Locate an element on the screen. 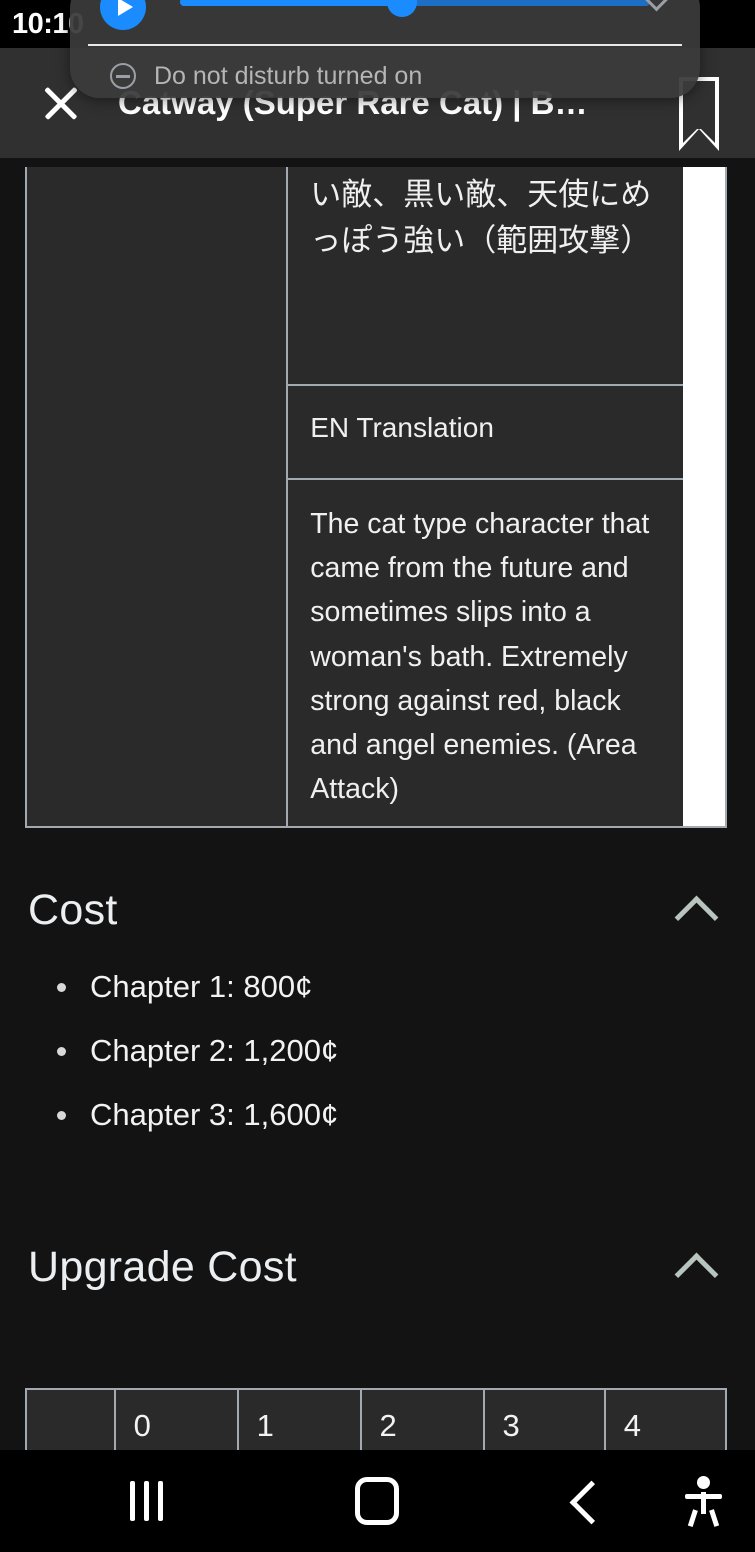 This screenshot has height=1552, width=755. shade-divider is located at coordinates (385, 45).